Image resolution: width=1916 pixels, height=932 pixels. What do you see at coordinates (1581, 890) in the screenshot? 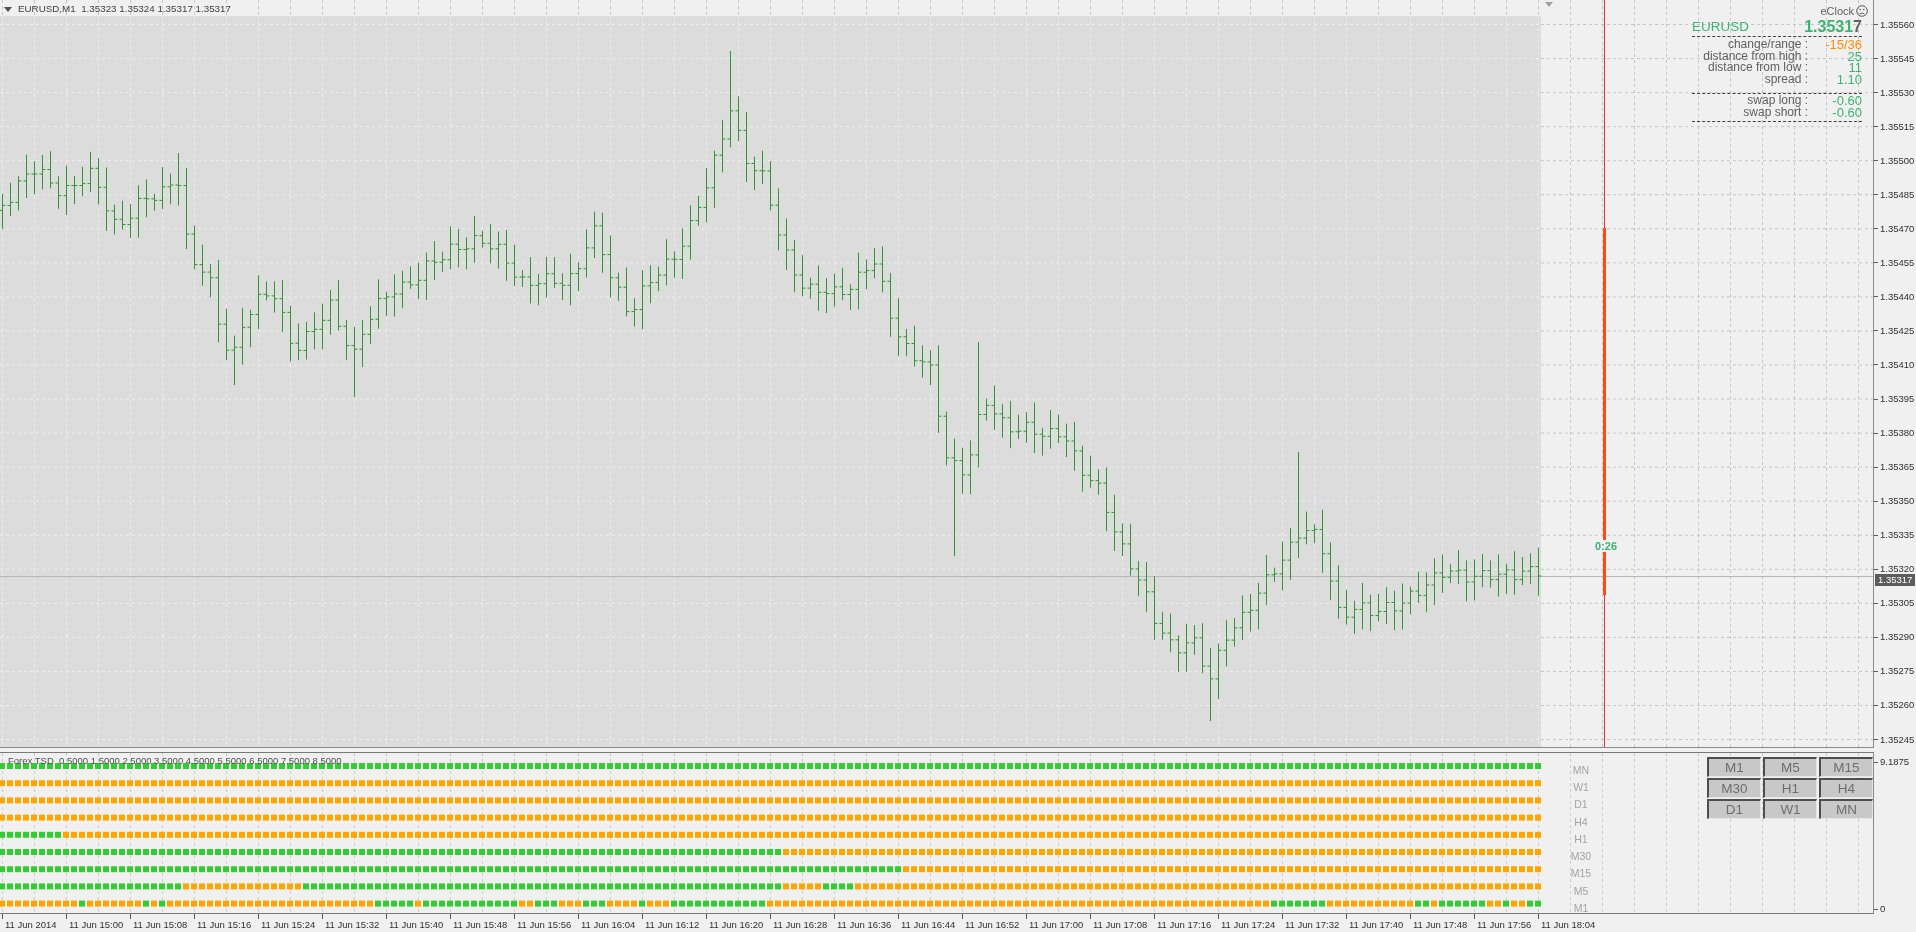
I see `timeframe-label: M5` at bounding box center [1581, 890].